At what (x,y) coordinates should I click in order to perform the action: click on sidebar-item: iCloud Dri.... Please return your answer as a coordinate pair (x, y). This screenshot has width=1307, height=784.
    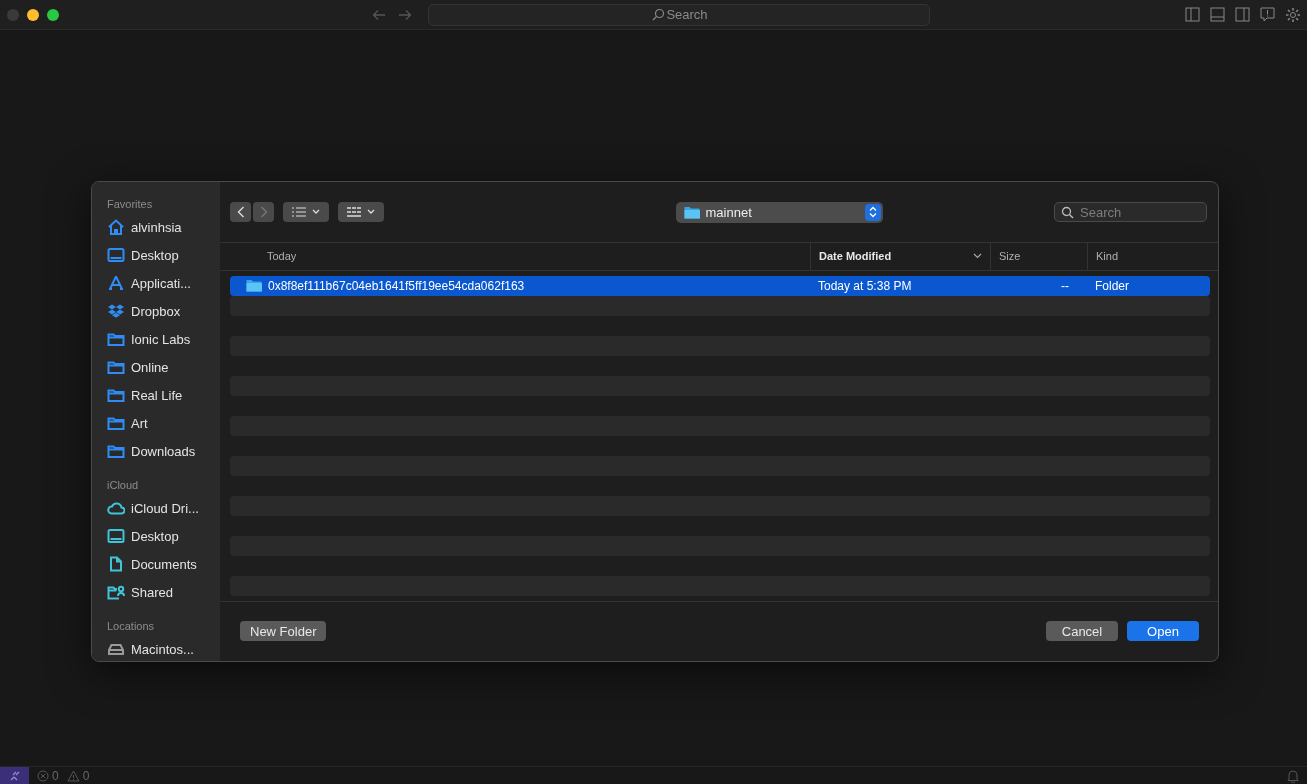
    Looking at the image, I should click on (163, 508).